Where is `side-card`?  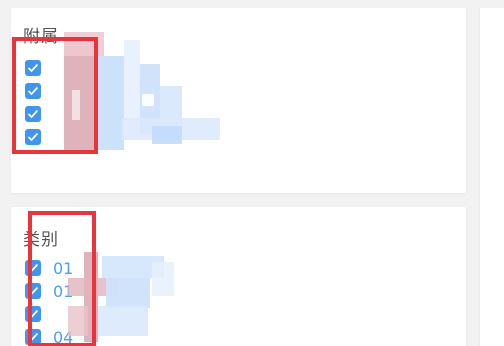
side-card is located at coordinates (492, 177).